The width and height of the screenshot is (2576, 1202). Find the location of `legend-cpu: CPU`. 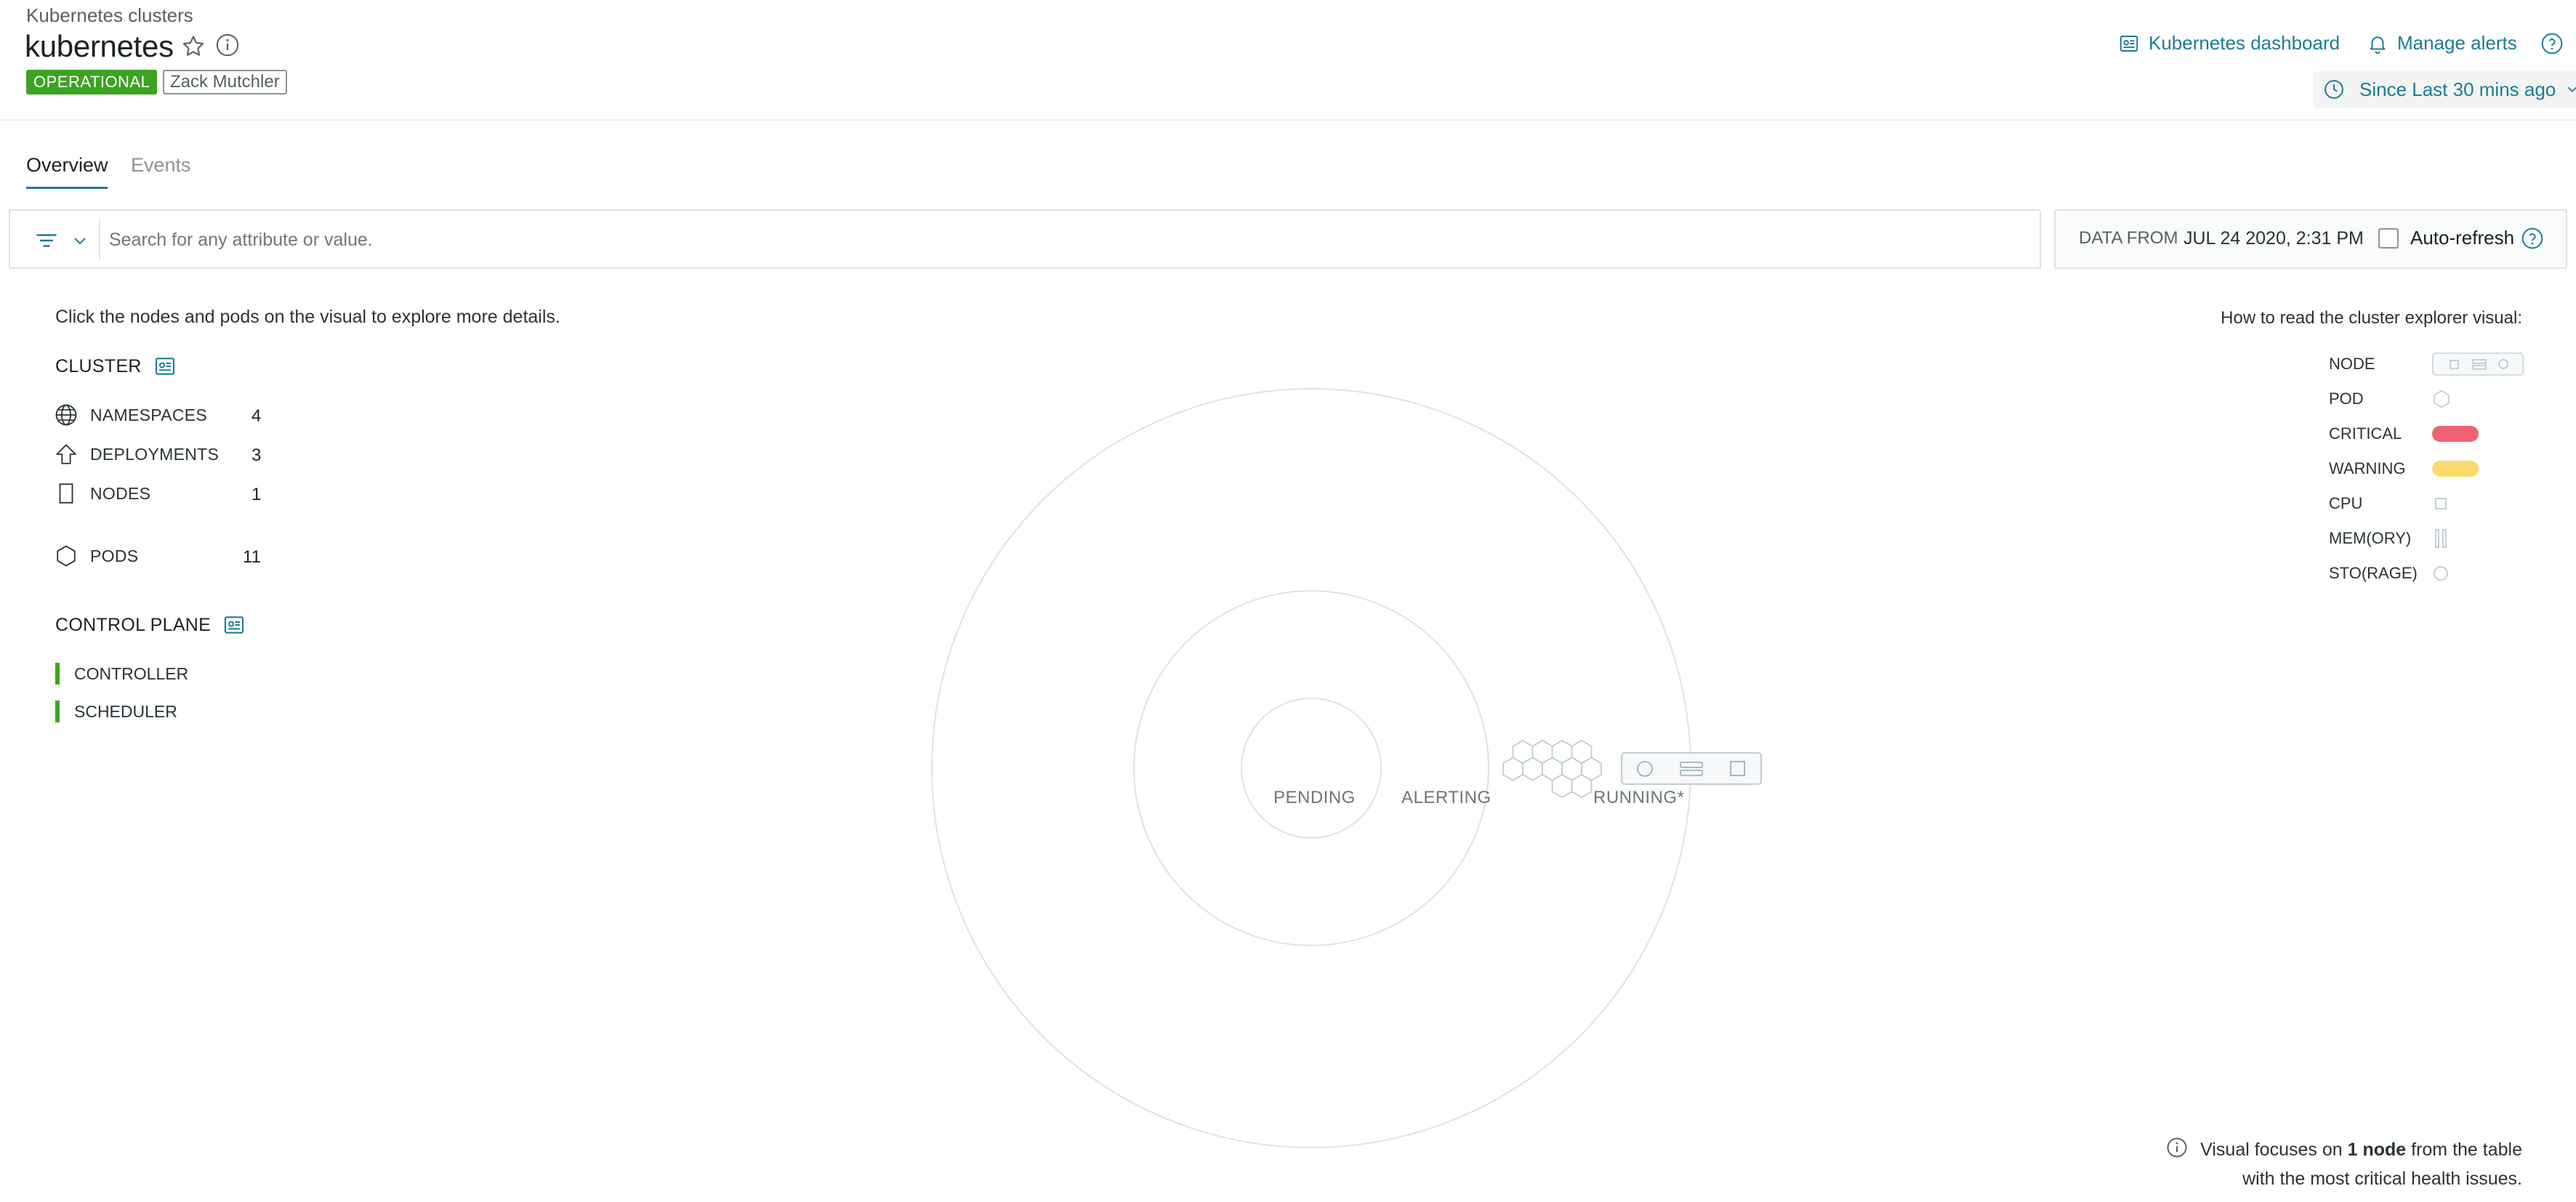

legend-cpu: CPU is located at coordinates (2428, 504).